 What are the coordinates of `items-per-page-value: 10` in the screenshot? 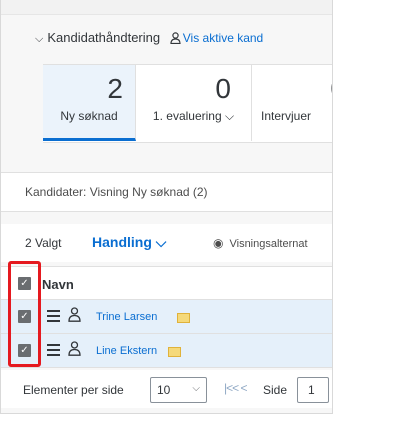 It's located at (164, 390).